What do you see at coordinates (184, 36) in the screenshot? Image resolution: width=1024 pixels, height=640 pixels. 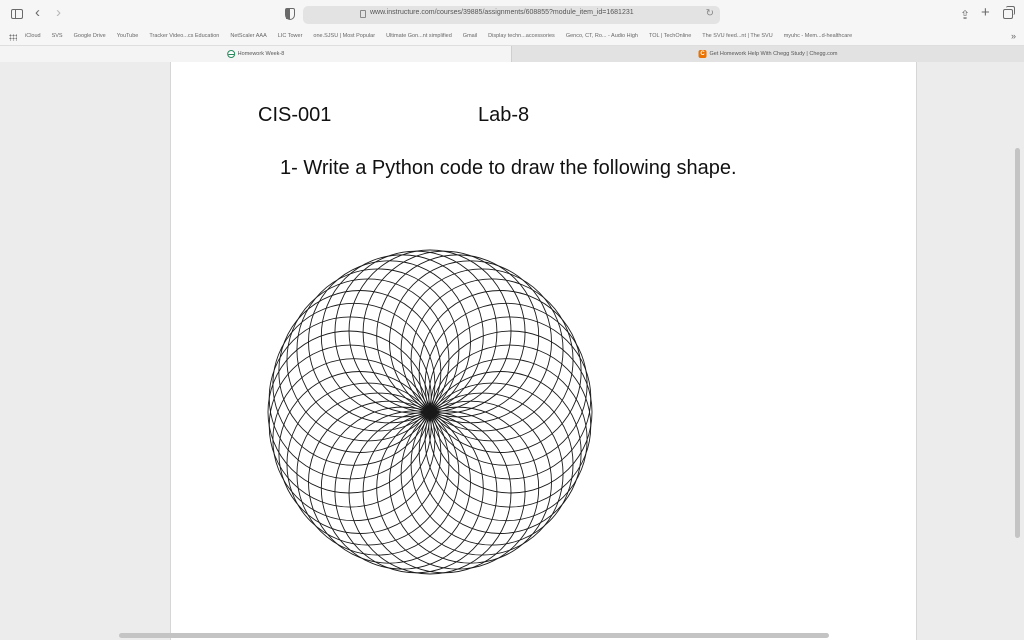 I see `favorite-link: Tracker Video...cs Education` at bounding box center [184, 36].